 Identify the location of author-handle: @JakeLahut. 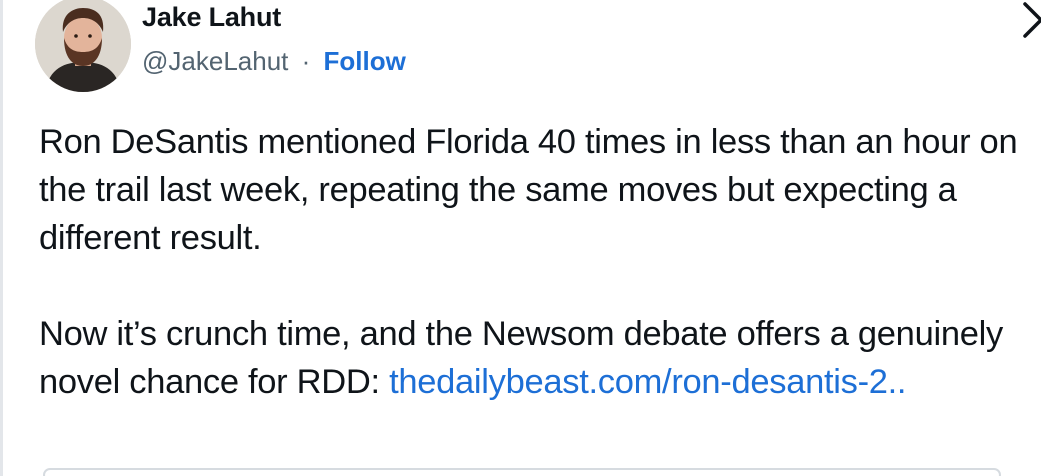
(215, 61).